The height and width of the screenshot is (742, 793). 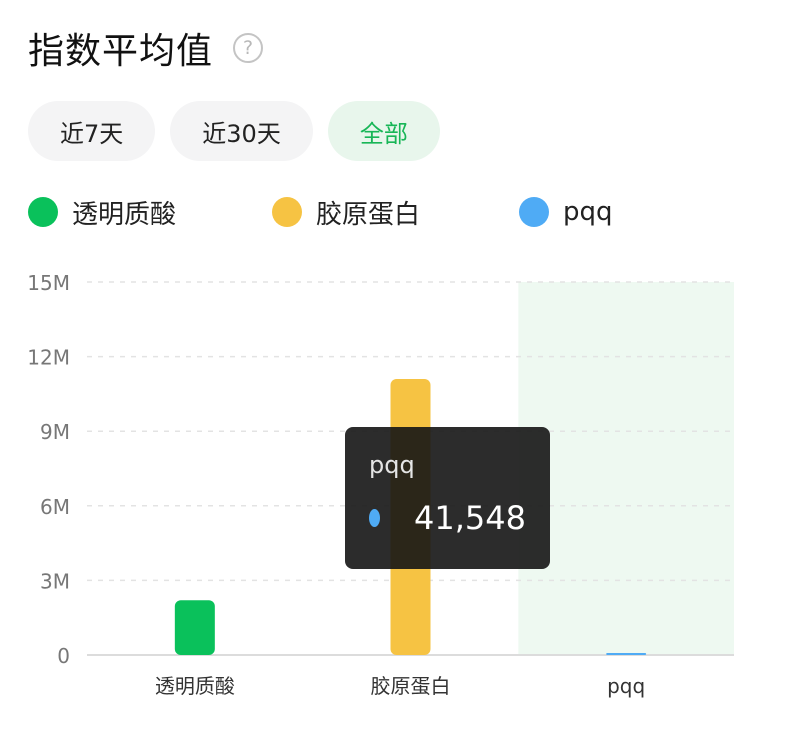 I want to click on tab-all: 全部, so click(x=383, y=131).